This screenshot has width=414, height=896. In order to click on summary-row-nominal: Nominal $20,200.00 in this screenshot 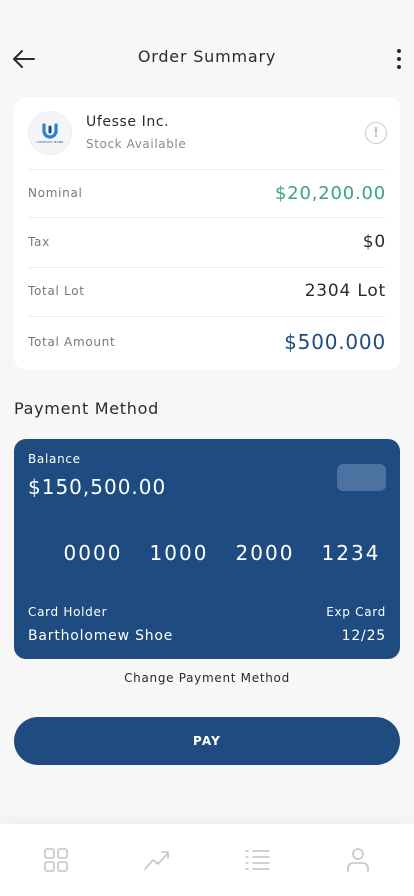, I will do `click(207, 193)`.